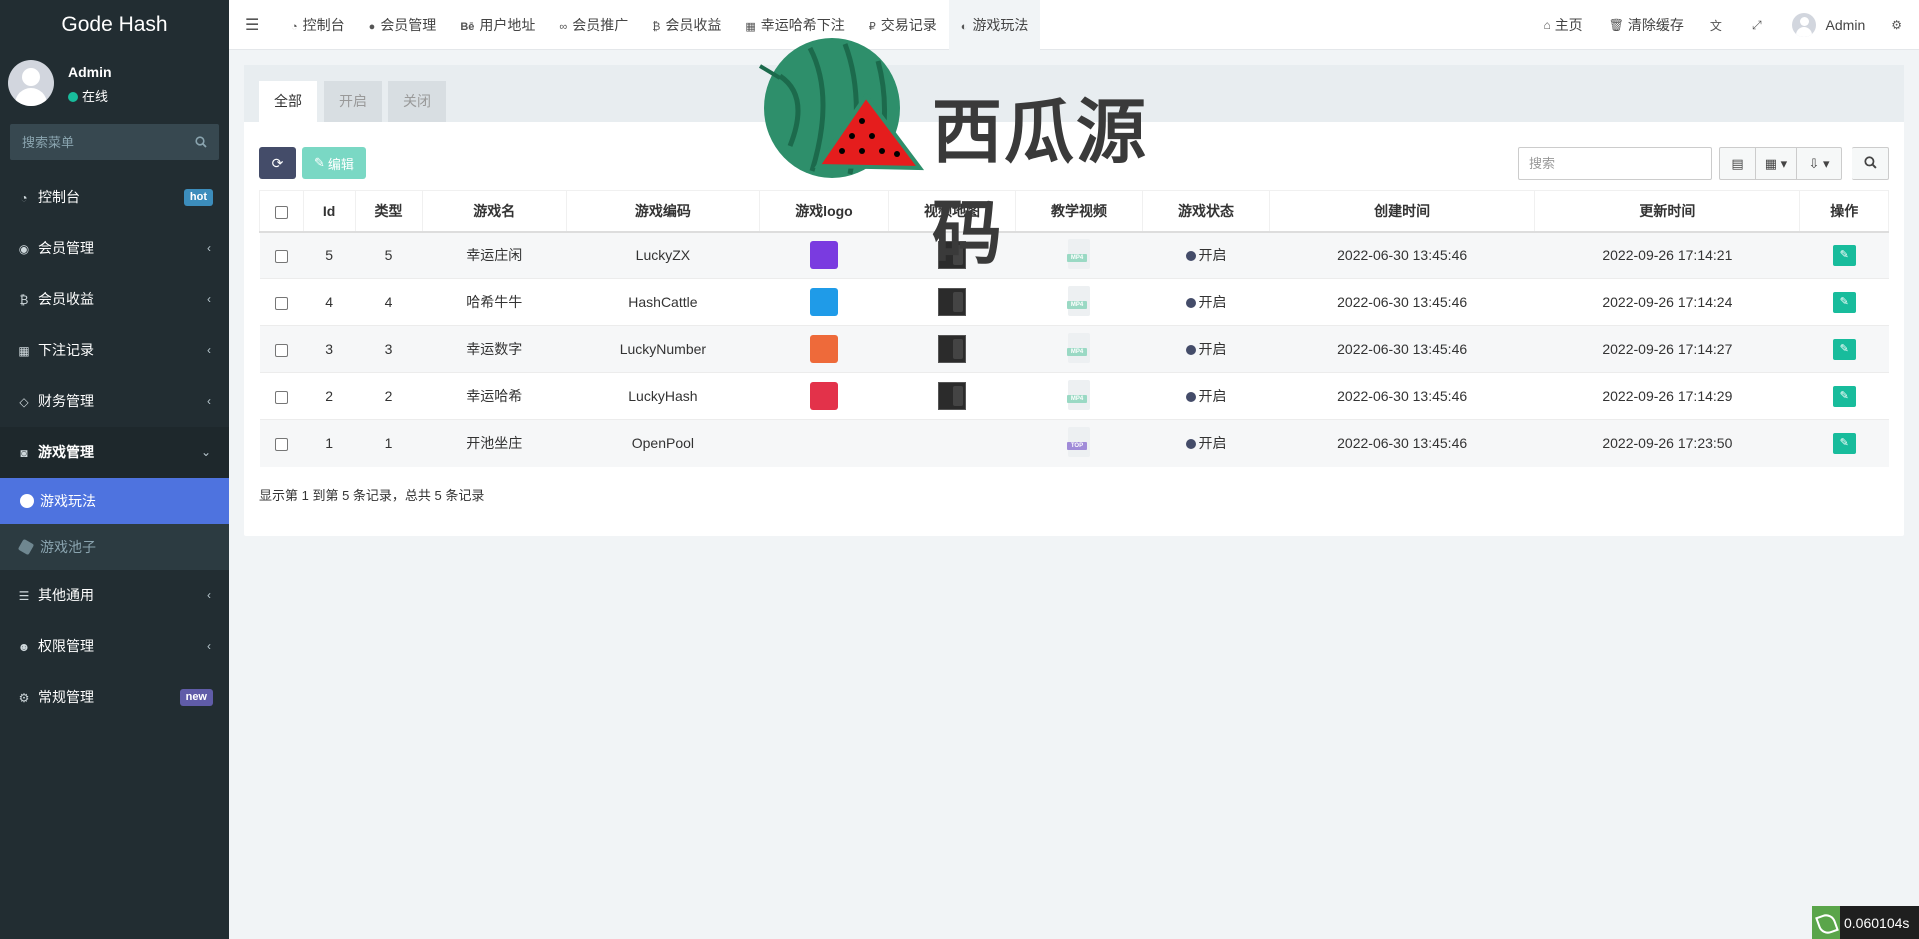 This screenshot has height=939, width=1919. Describe the element at coordinates (277, 163) in the screenshot. I see `refresh-button: ⟳` at that location.